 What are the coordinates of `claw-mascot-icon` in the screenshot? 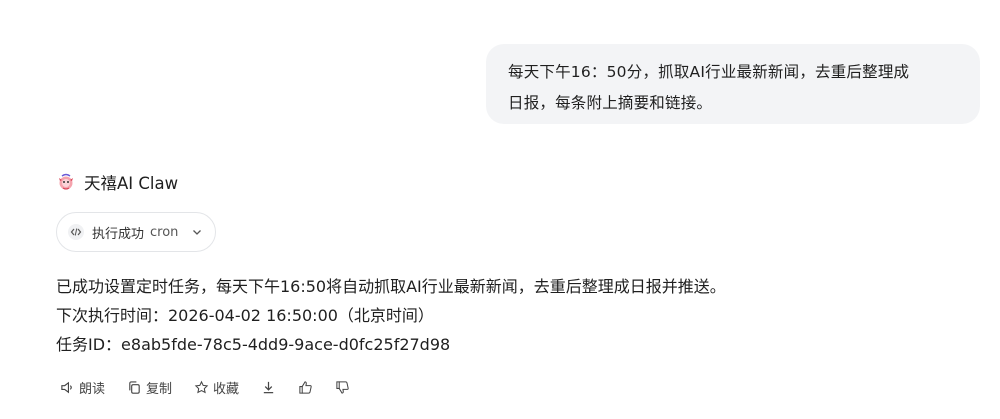 It's located at (66, 182).